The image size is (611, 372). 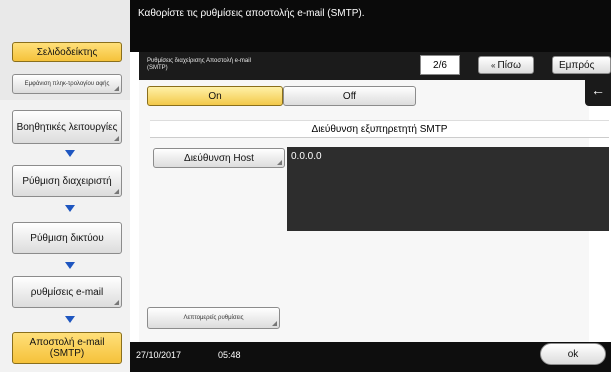 I want to click on forward-button: Εμπρός, so click(x=581, y=65).